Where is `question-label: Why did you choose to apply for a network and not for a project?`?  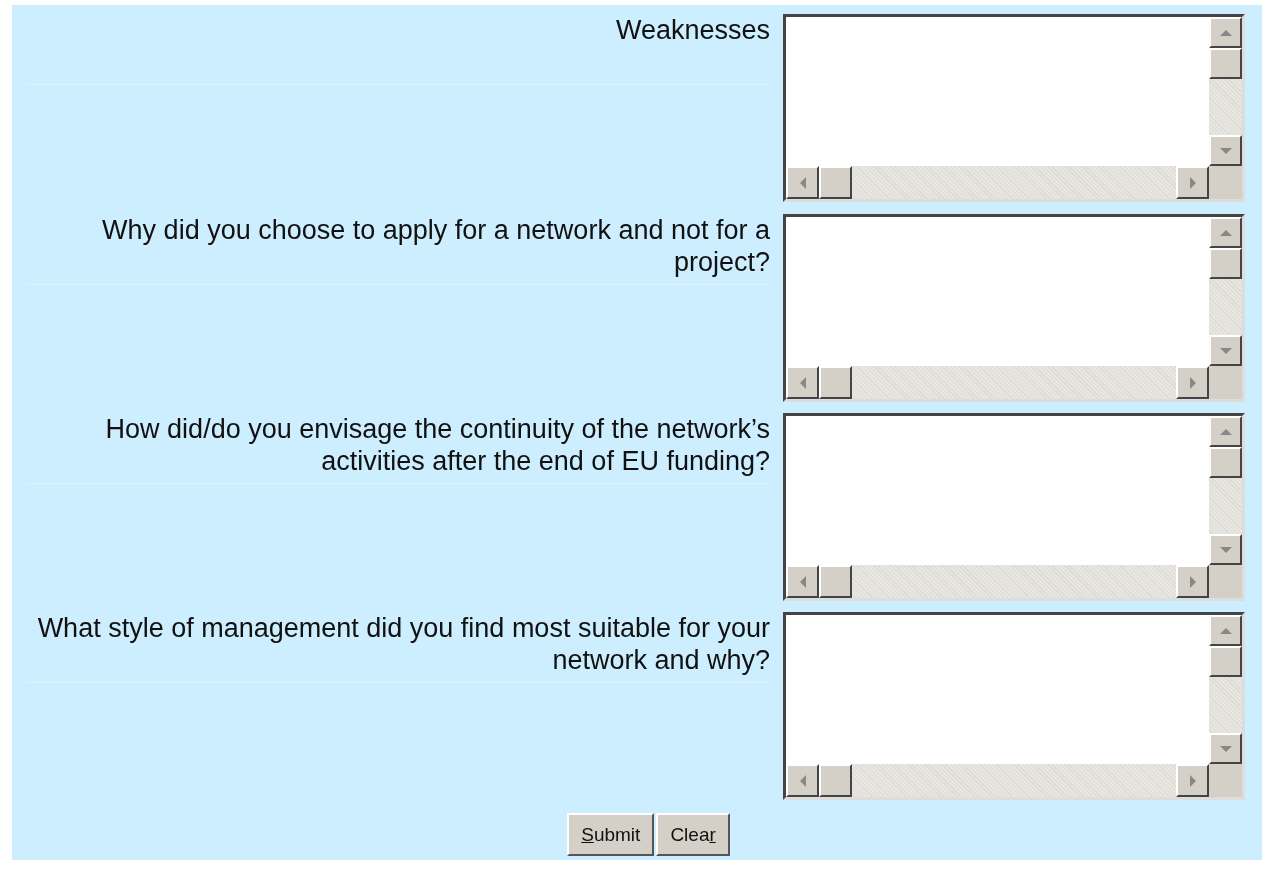
question-label: Why did you choose to apply for a network and not for a project? is located at coordinates (435, 246).